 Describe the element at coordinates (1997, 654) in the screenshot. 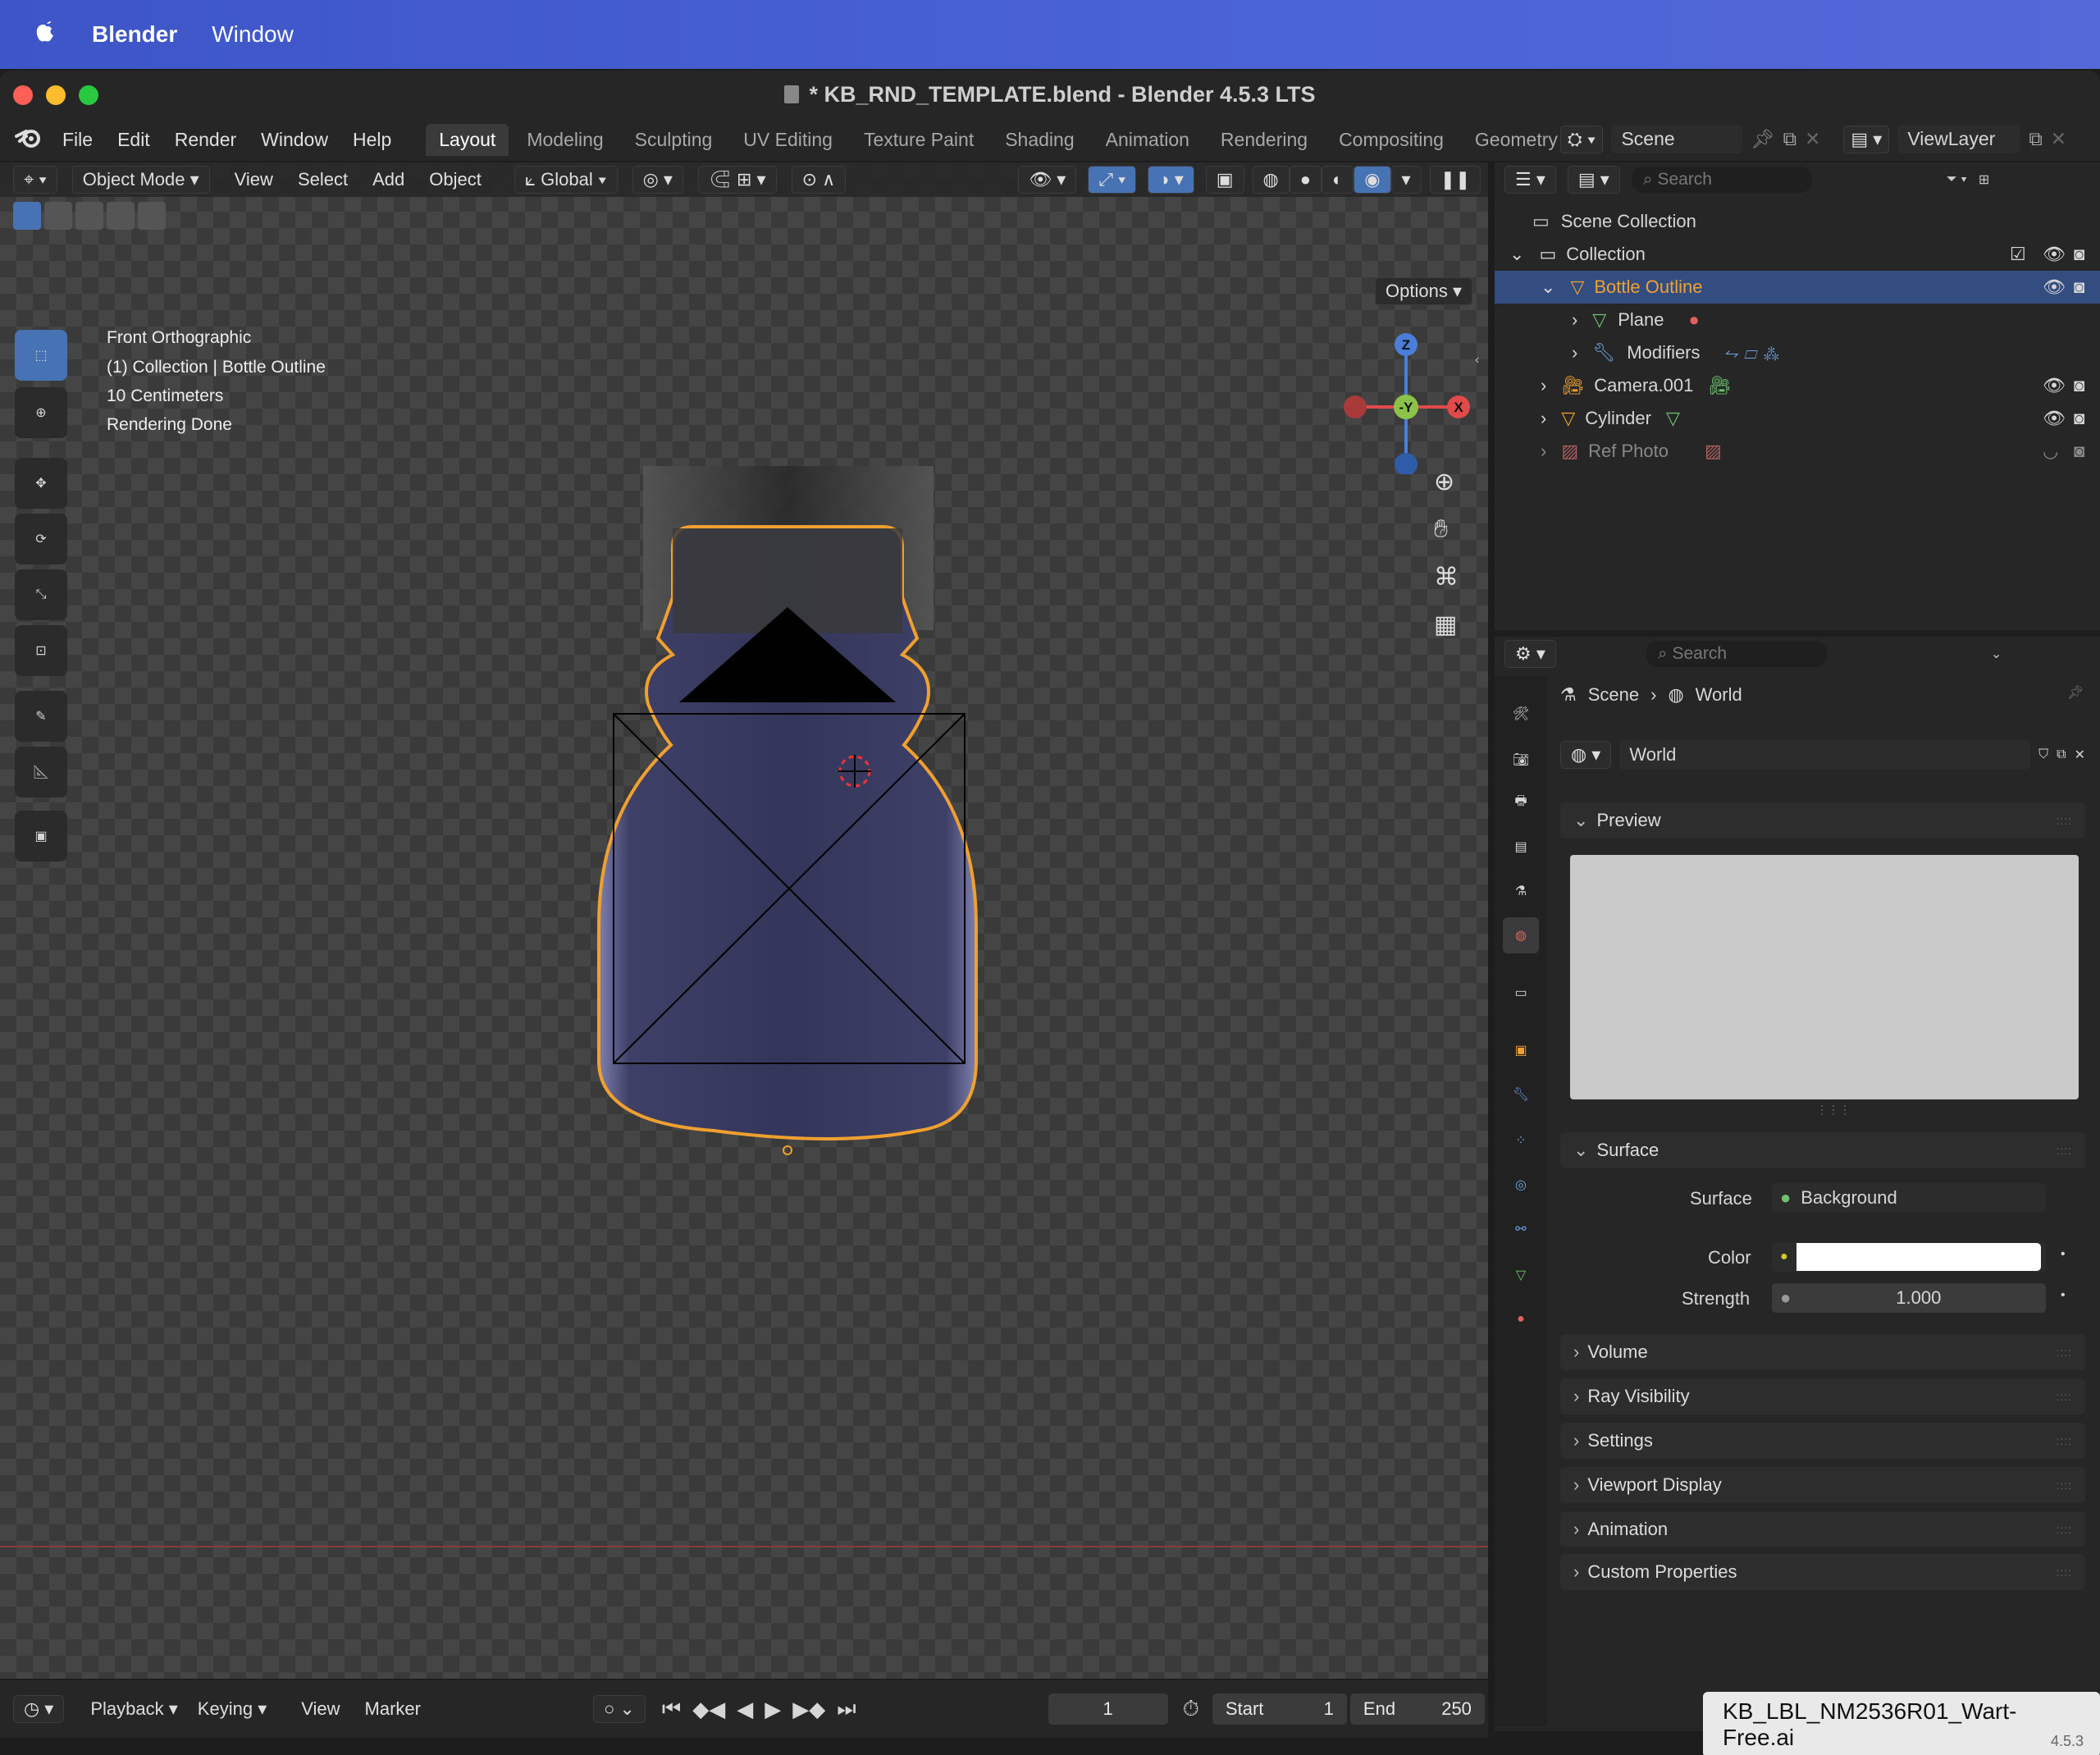

I see `properties-options-icon: ⌄` at that location.